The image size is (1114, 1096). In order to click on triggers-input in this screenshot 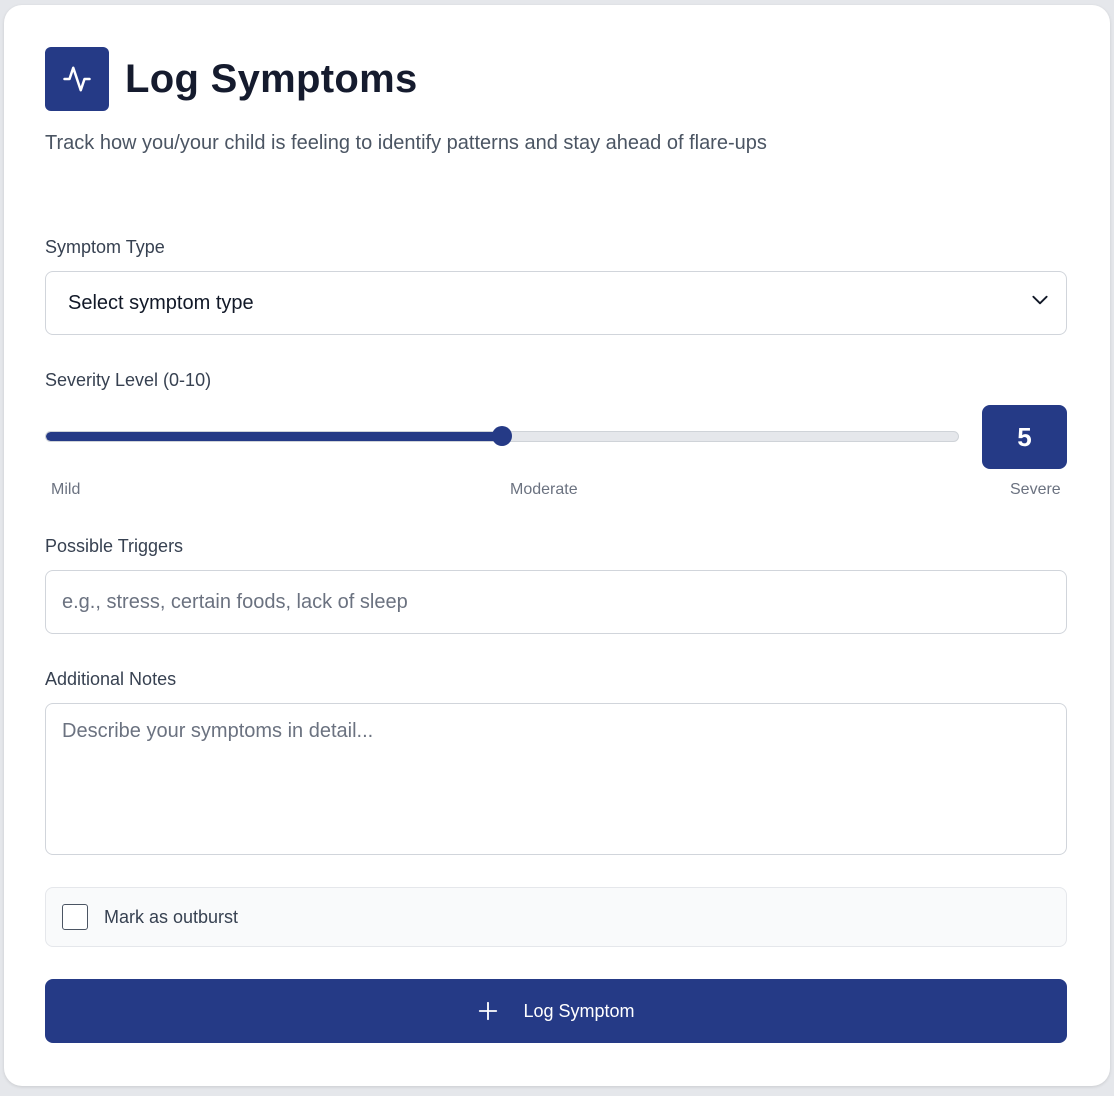, I will do `click(556, 602)`.